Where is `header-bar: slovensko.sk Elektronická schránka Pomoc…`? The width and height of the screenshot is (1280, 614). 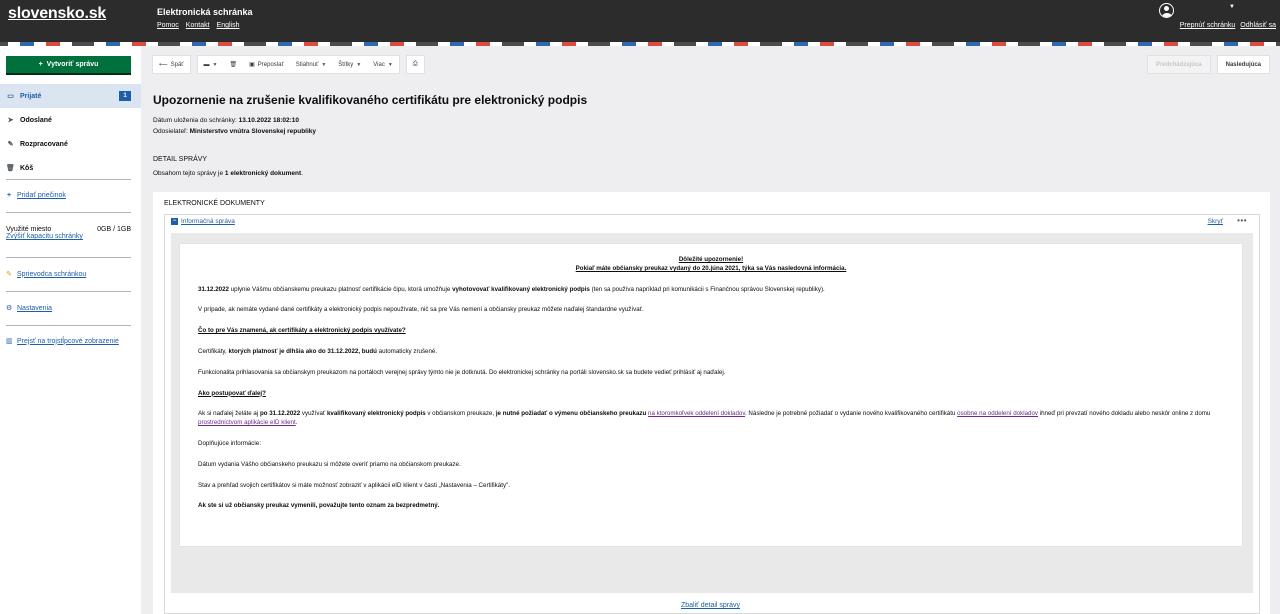 header-bar: slovensko.sk Elektronická schránka Pomoc… is located at coordinates (640, 21).